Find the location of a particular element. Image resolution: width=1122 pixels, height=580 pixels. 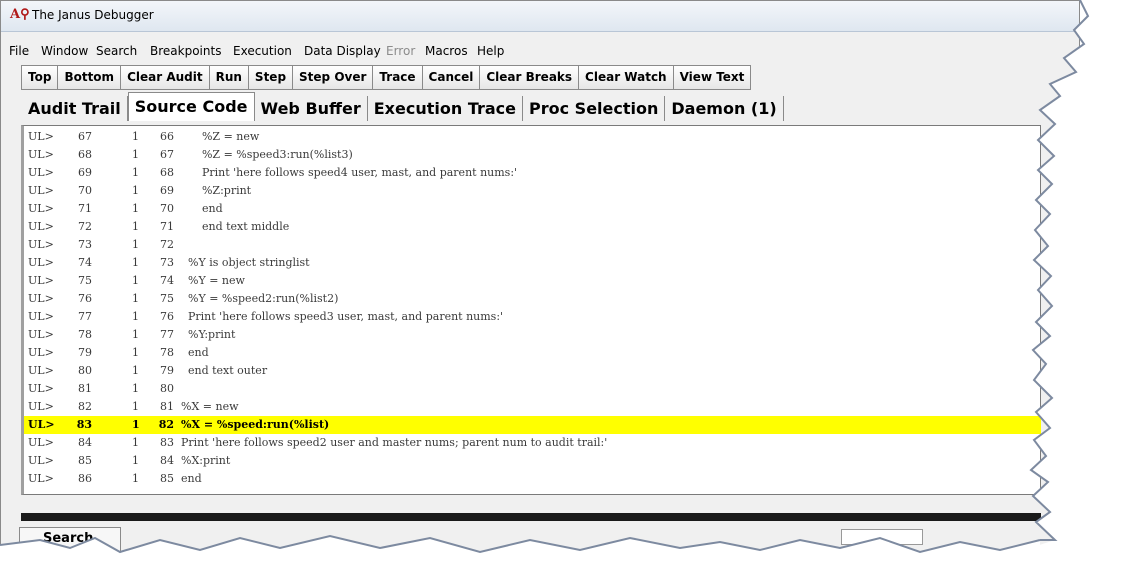

step-over-button: Step Over is located at coordinates (333, 77).